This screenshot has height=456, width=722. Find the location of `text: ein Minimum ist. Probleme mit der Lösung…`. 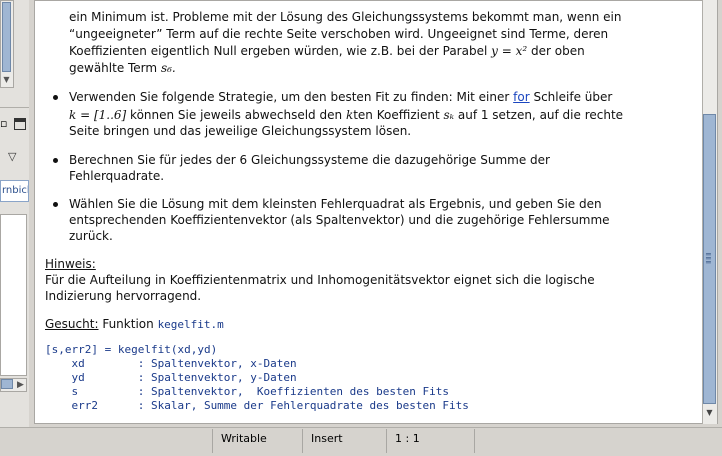

text: ein Minimum ist. Probleme mit der Lösung… is located at coordinates (345, 17).